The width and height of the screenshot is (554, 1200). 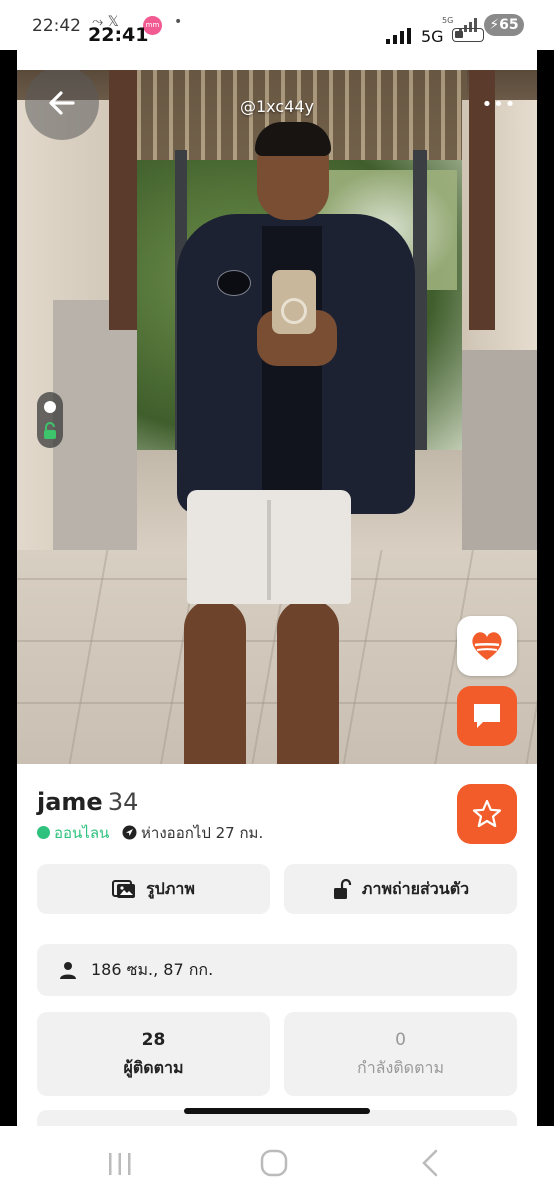 What do you see at coordinates (120, 1164) in the screenshot?
I see `recent-apps-icon` at bounding box center [120, 1164].